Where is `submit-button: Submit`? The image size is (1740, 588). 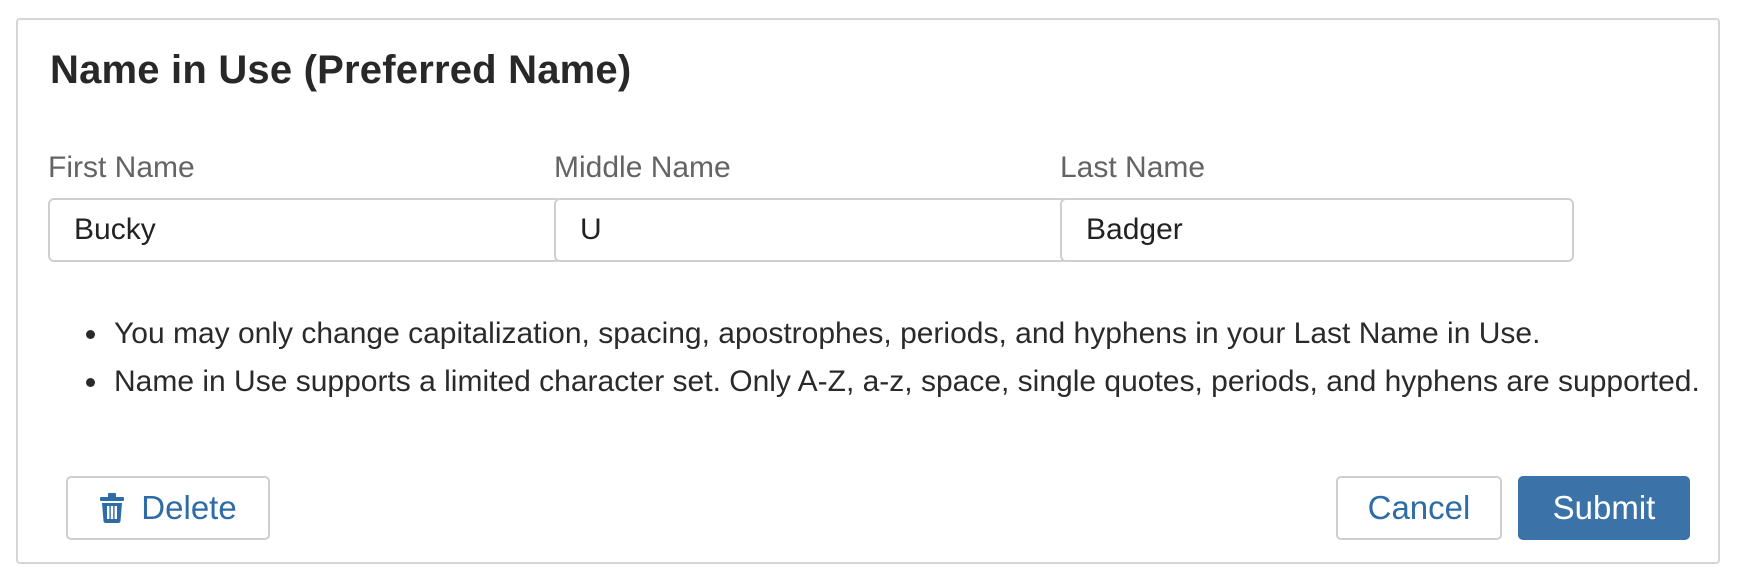
submit-button: Submit is located at coordinates (1604, 508).